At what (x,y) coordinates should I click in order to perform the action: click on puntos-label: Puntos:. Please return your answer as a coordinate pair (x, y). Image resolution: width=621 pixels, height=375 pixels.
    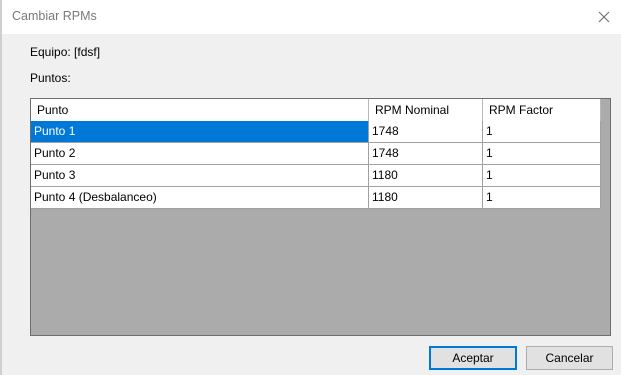
    Looking at the image, I should click on (50, 78).